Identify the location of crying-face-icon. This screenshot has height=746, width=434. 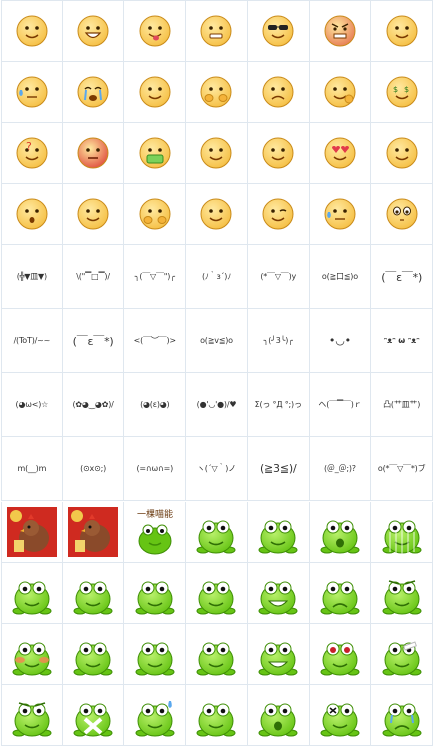
(93, 92).